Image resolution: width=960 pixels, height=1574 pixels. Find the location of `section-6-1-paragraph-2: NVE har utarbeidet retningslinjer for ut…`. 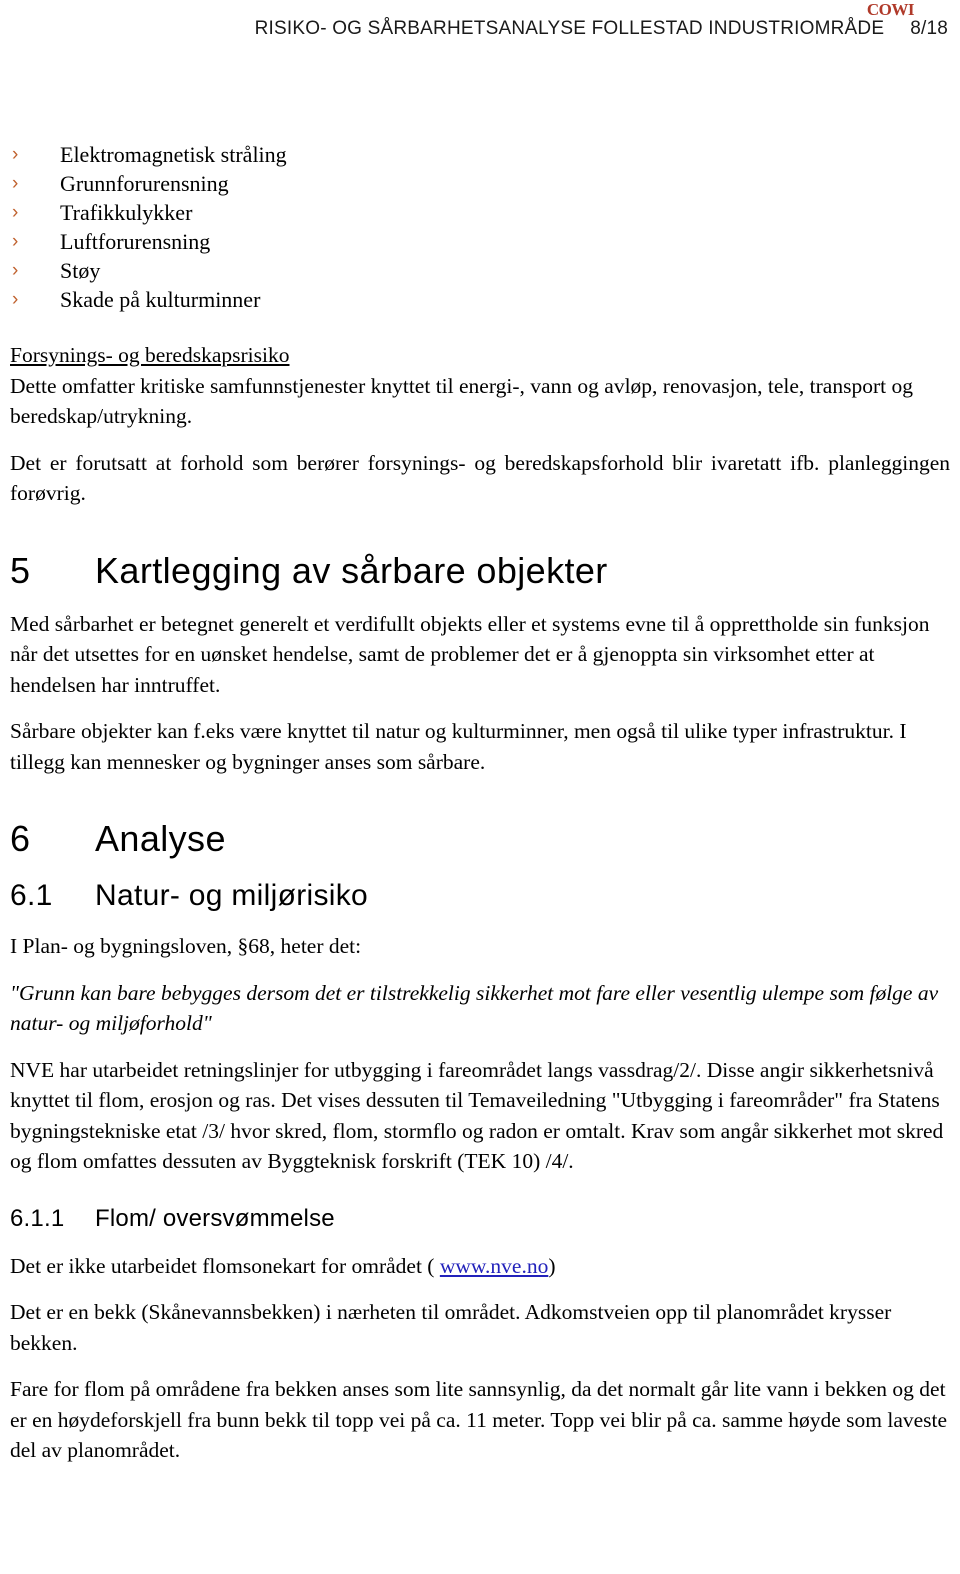

section-6-1-paragraph-2: NVE har utarbeidet retningslinjer for ut… is located at coordinates (477, 1115).